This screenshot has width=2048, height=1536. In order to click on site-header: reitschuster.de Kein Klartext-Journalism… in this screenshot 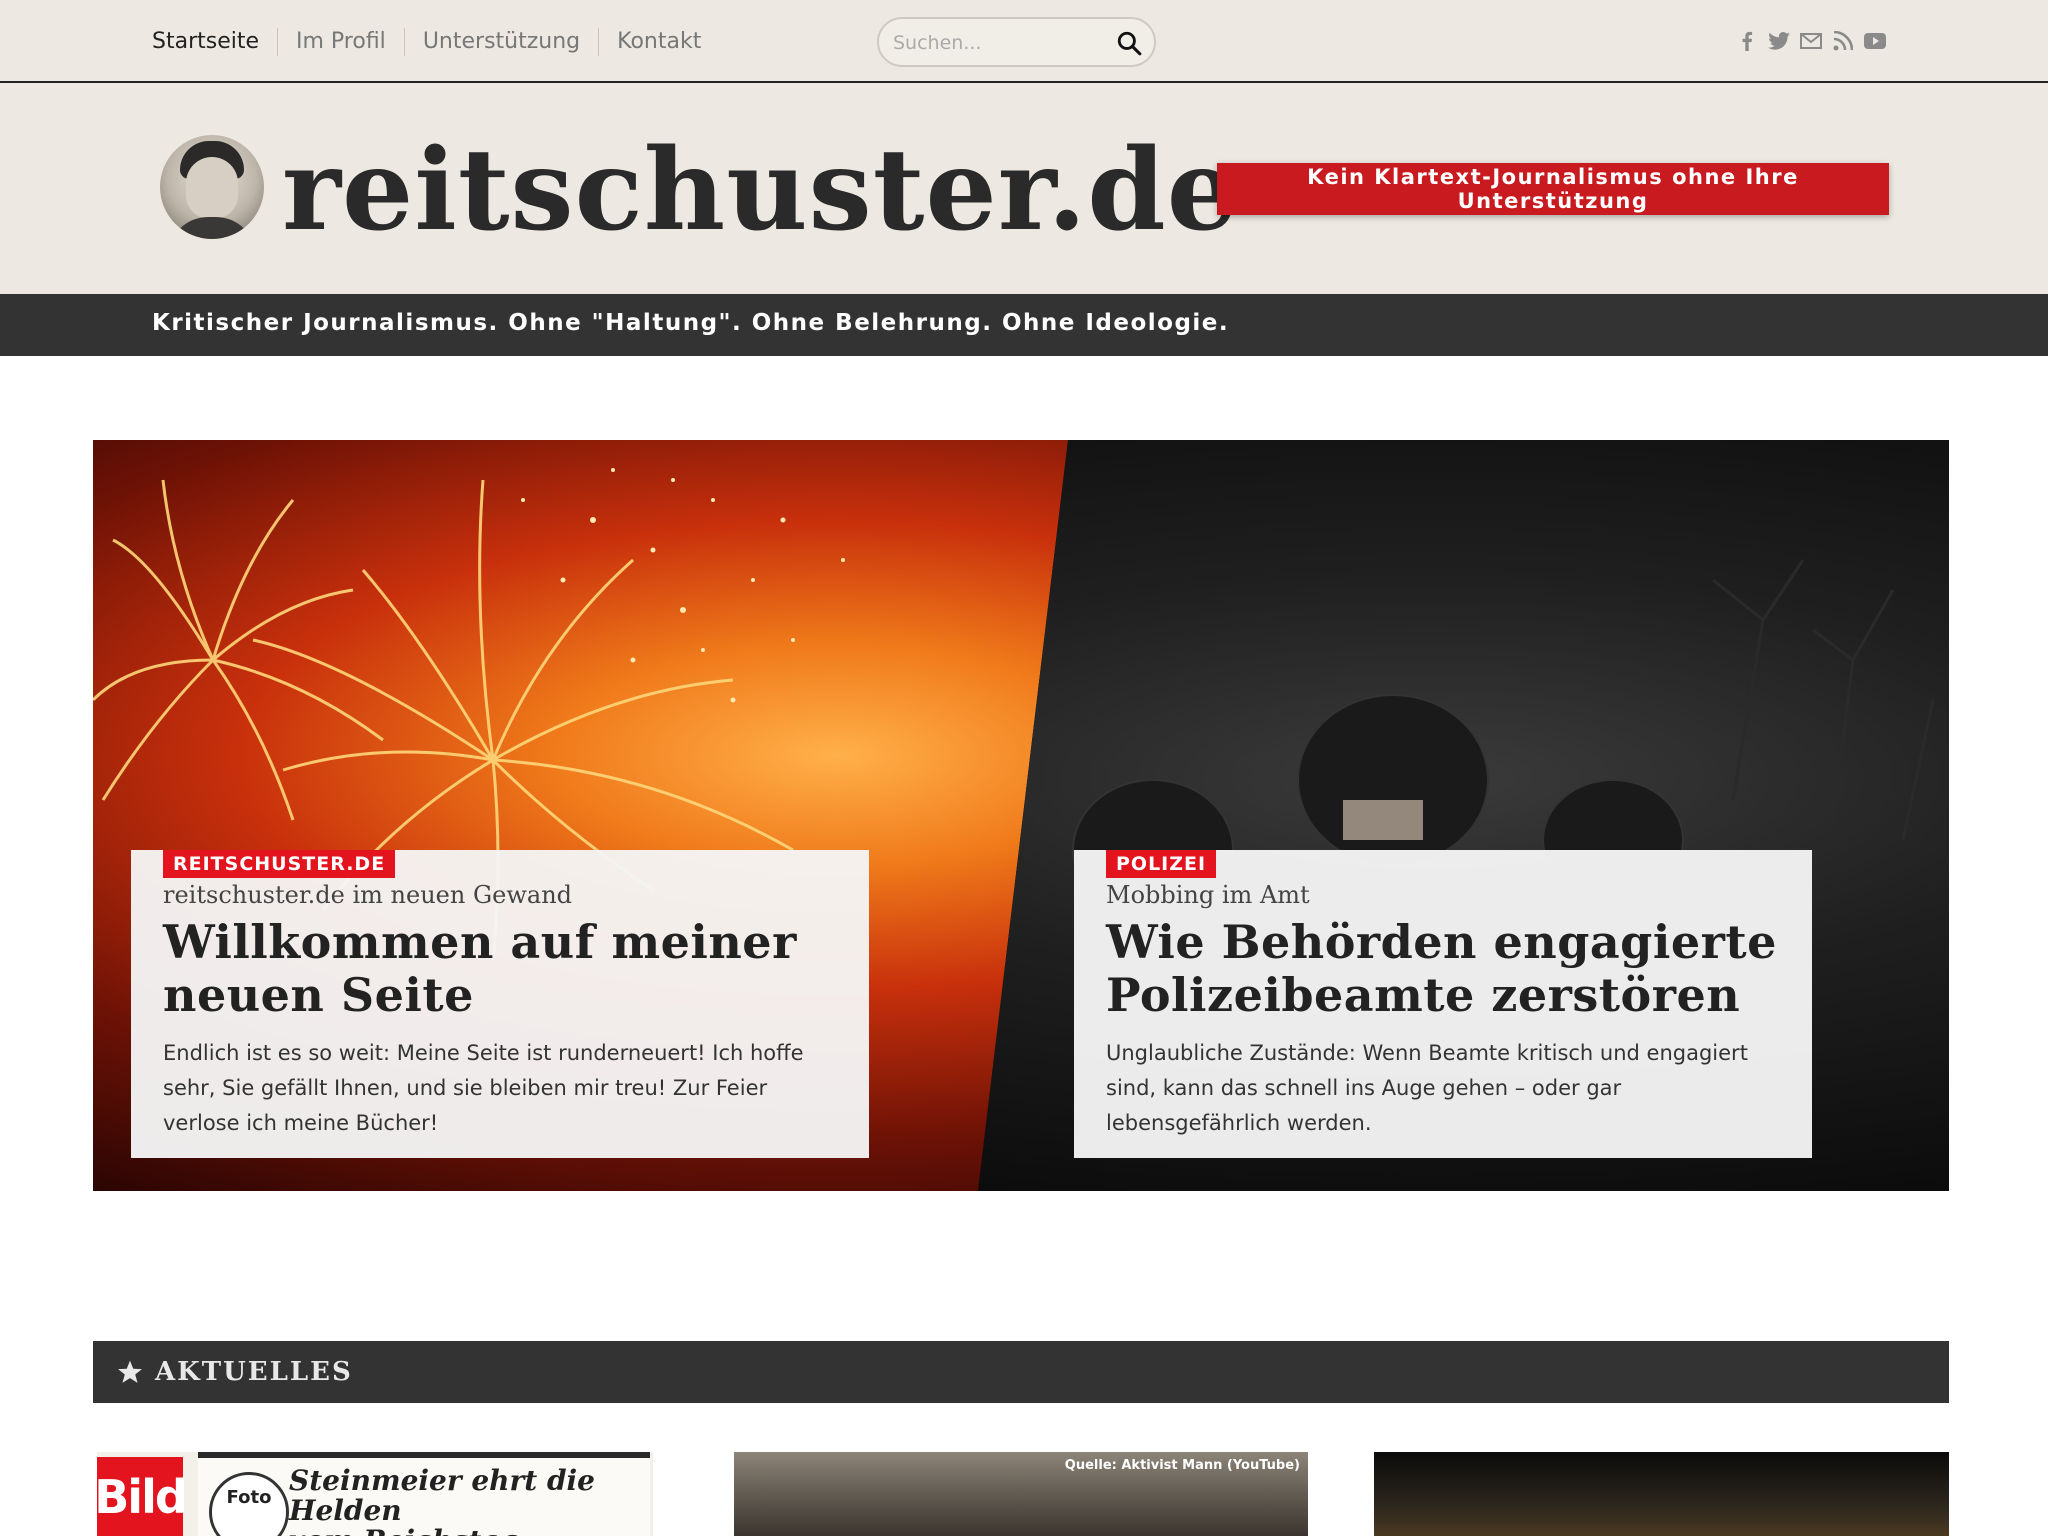, I will do `click(1024, 188)`.